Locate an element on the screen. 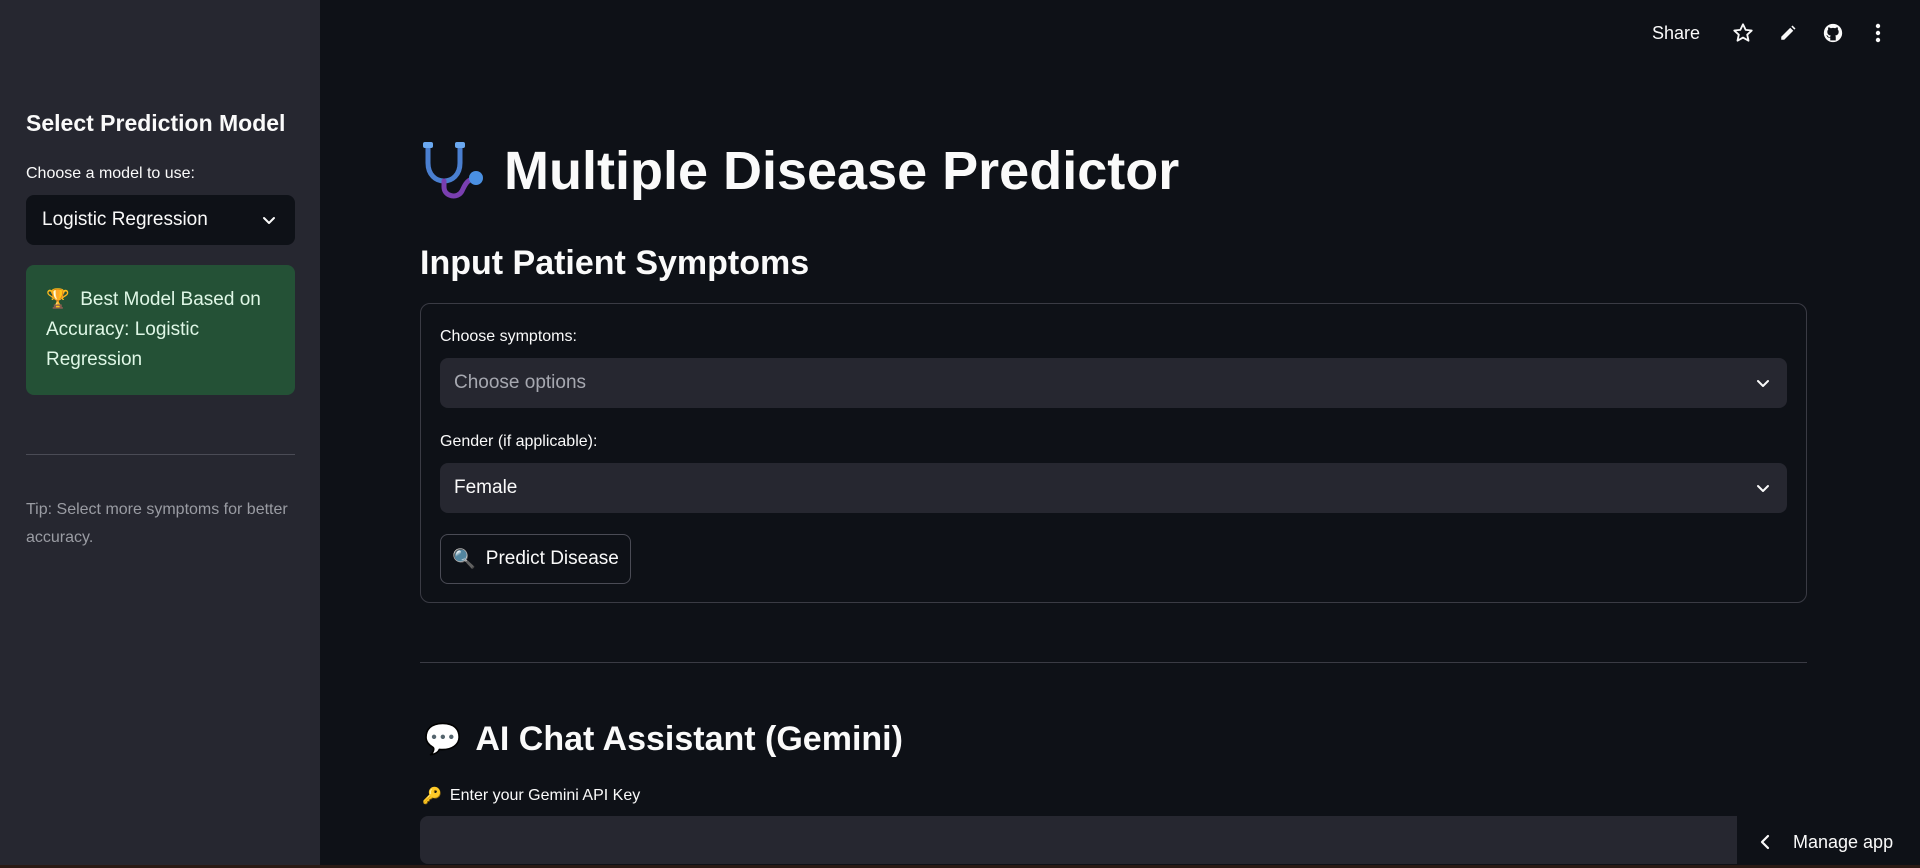 Image resolution: width=1920 pixels, height=868 pixels. symptoms-placeholder: Choose options is located at coordinates (520, 382).